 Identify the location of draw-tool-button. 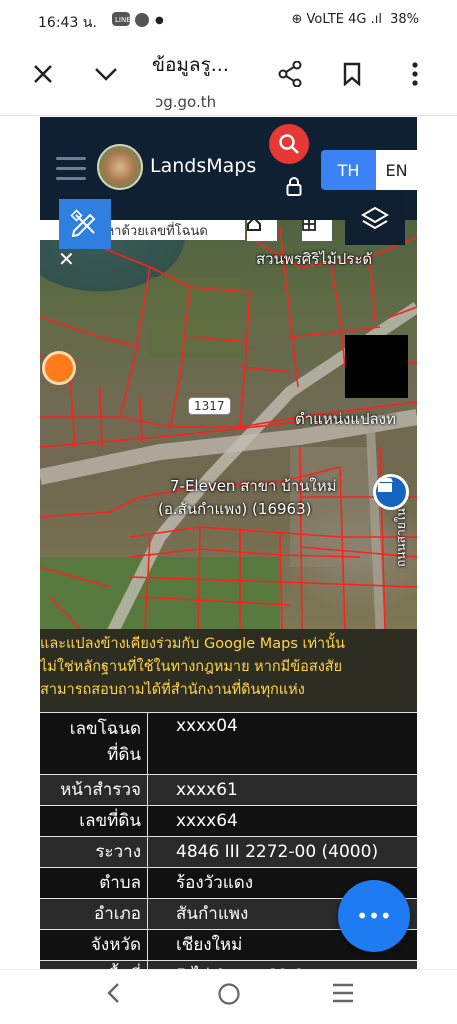
(85, 224).